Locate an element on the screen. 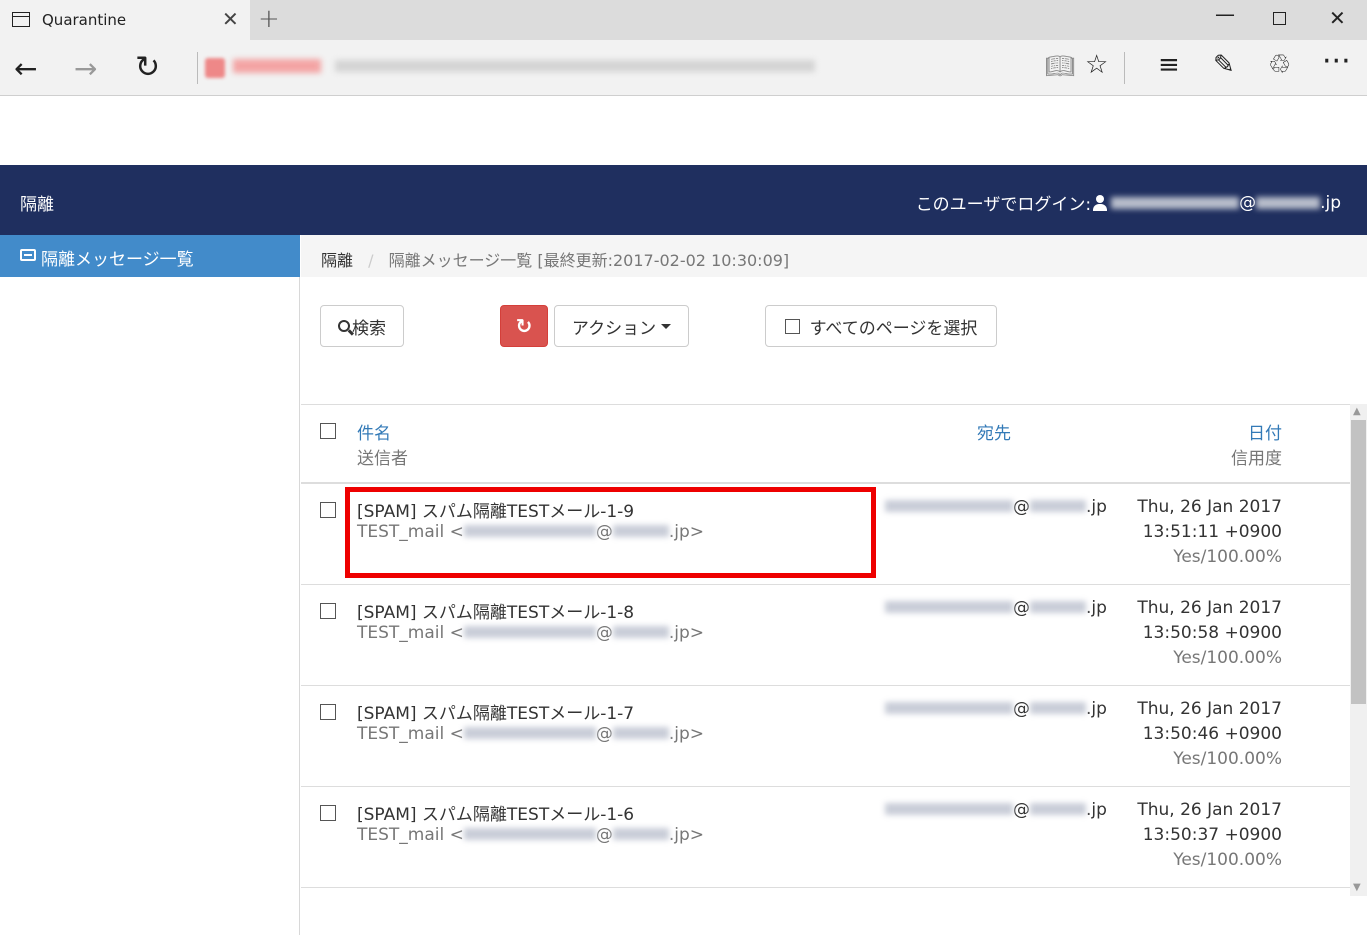 The height and width of the screenshot is (935, 1367). address-bar is located at coordinates (615, 68).